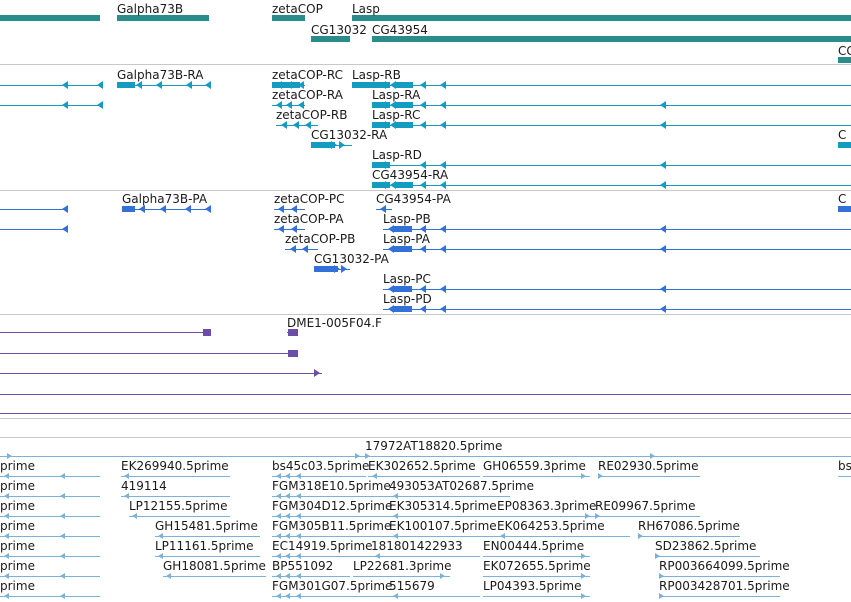  I want to click on feature-label: CG, so click(844, 51).